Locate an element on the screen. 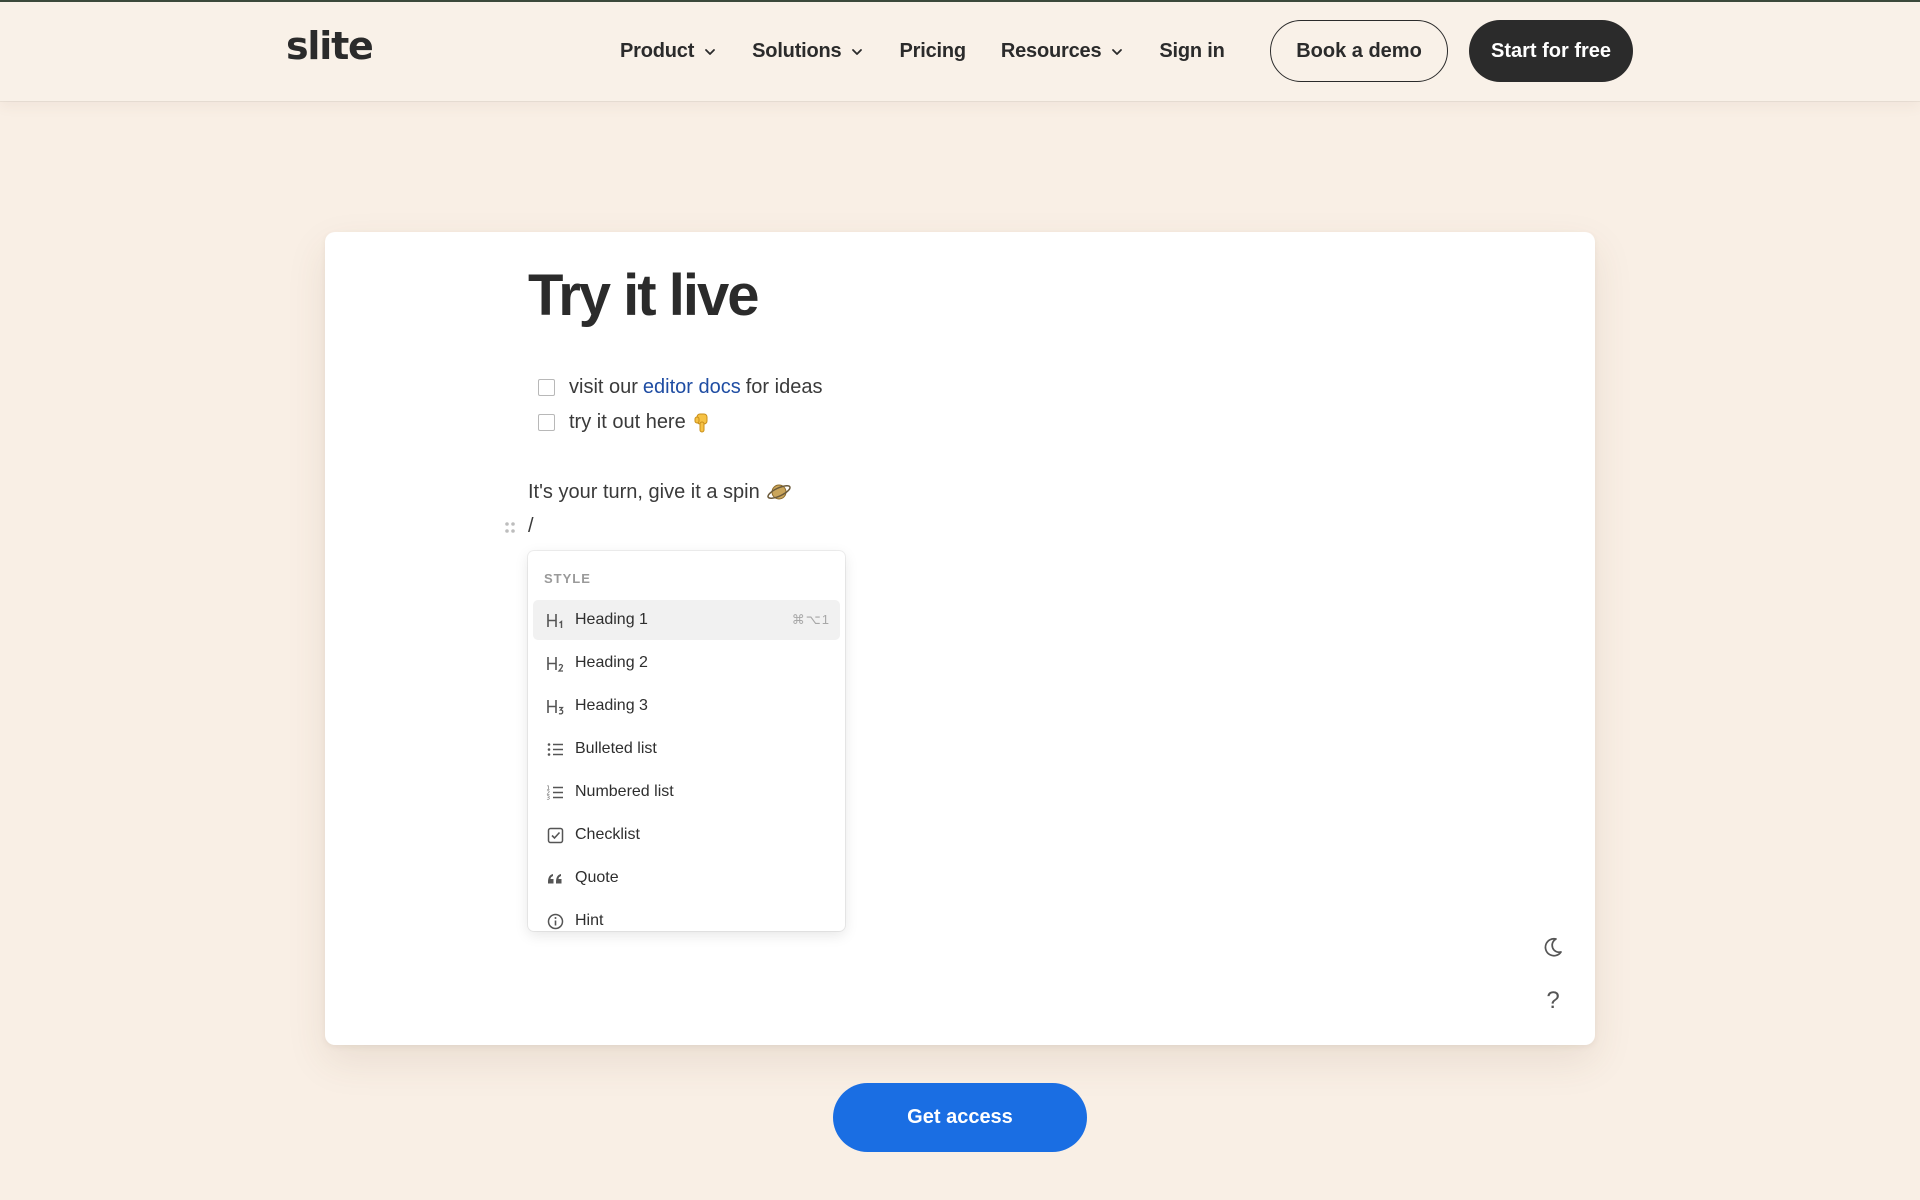 This screenshot has height=1200, width=1920. drag-handle-icon is located at coordinates (510, 528).